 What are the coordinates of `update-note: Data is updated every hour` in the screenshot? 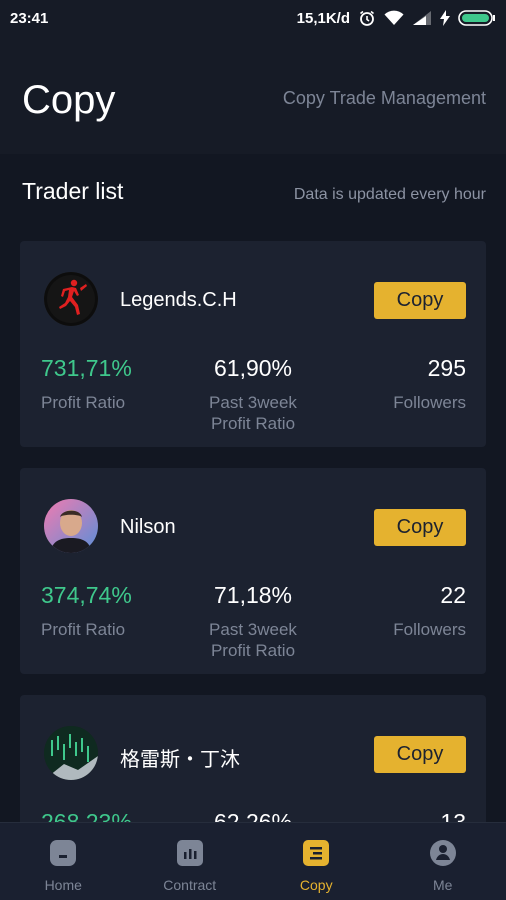 It's located at (389, 194).